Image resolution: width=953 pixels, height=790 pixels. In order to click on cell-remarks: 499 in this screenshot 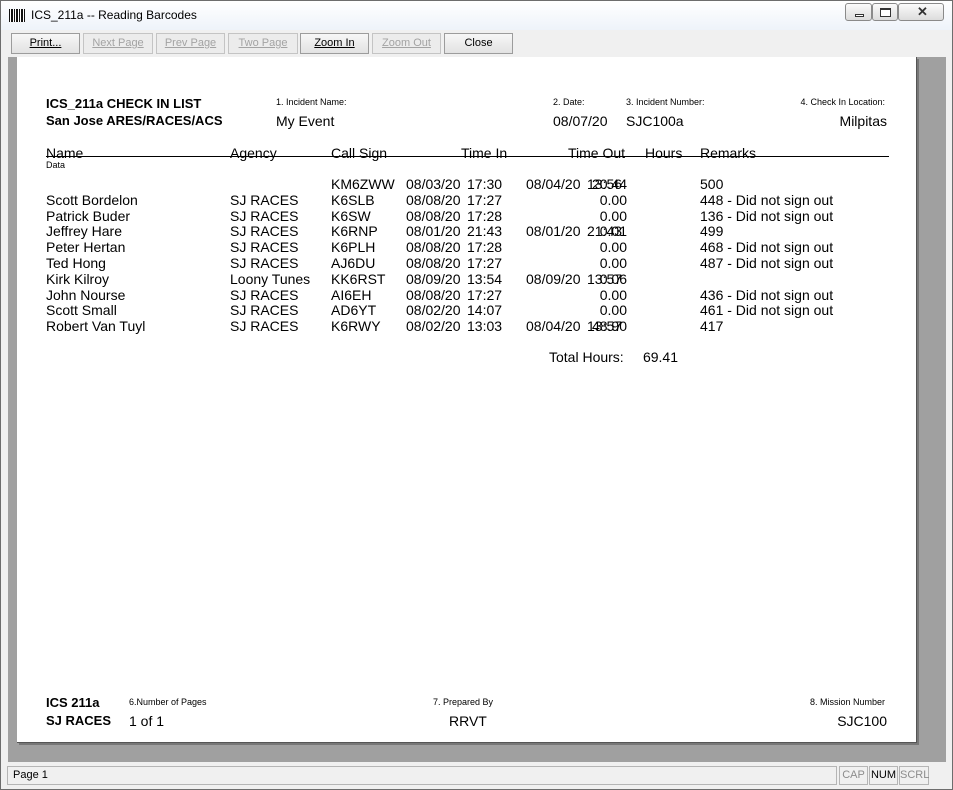, I will do `click(712, 231)`.